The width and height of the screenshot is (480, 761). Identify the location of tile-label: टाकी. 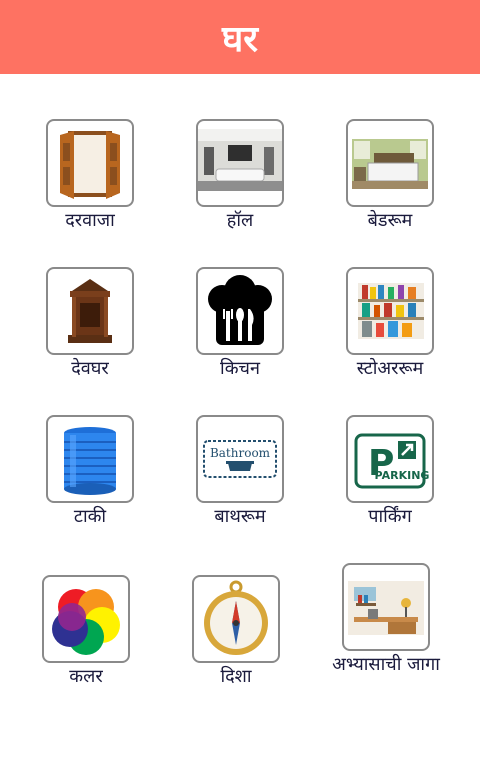
(90, 516).